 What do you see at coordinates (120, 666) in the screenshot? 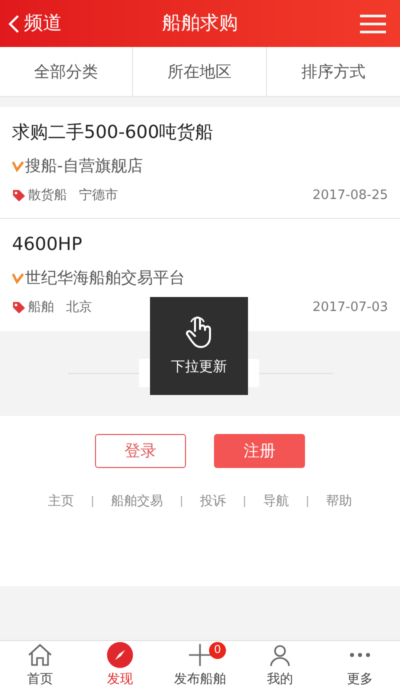
I see `nav-tab: 发现` at bounding box center [120, 666].